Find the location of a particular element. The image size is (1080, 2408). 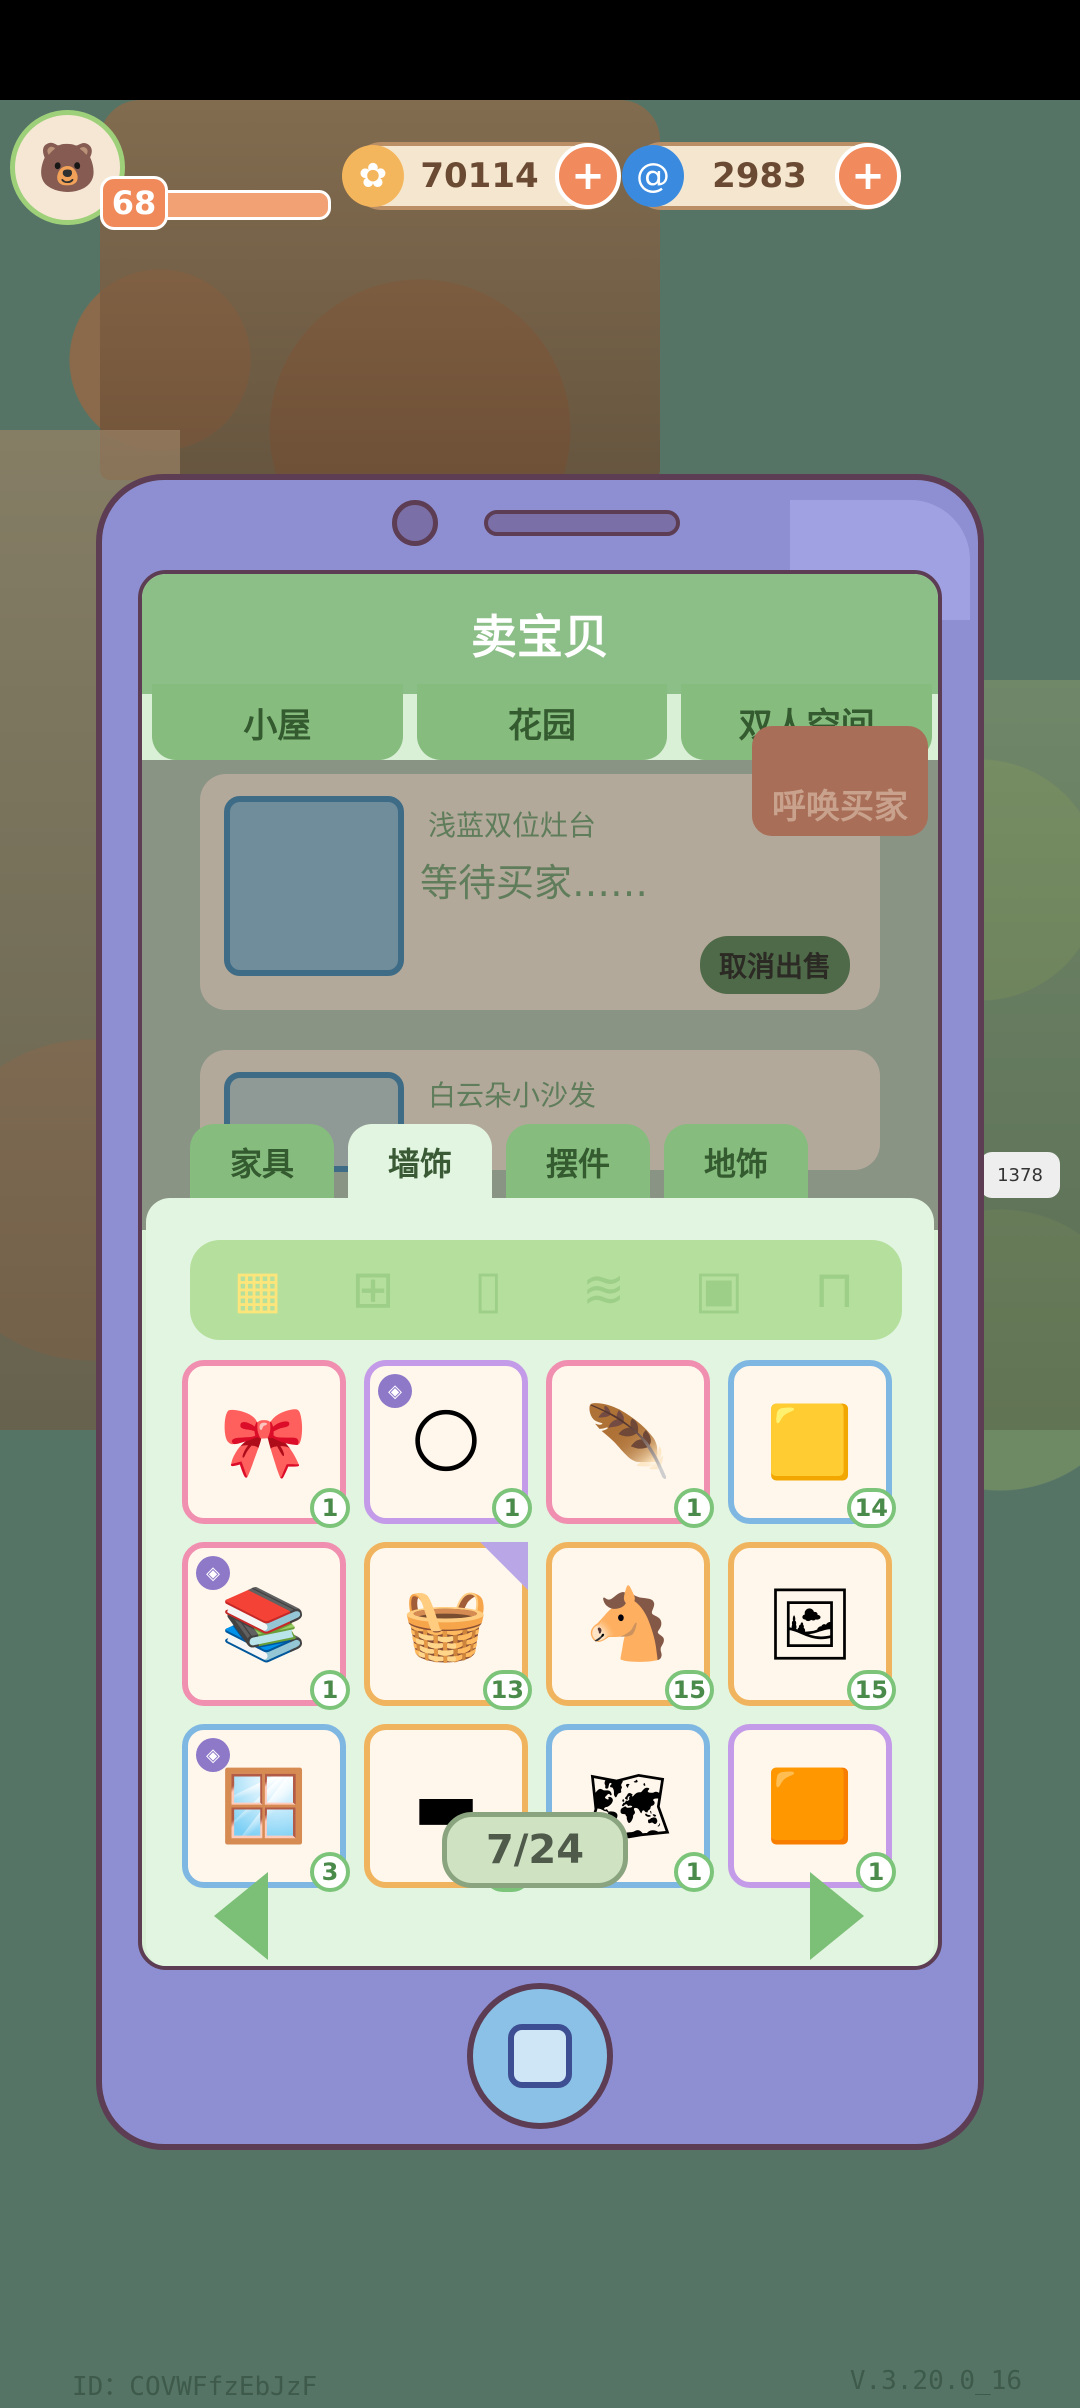

status-bar is located at coordinates (540, 50).